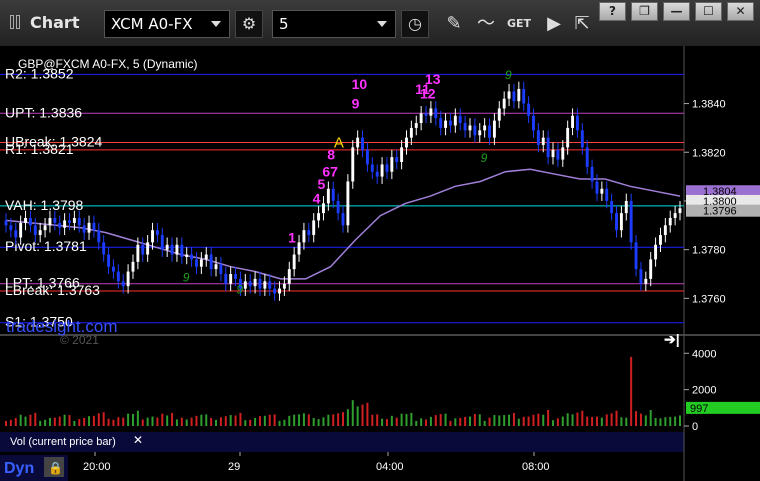 This screenshot has width=760, height=481. Describe the element at coordinates (334, 24) in the screenshot. I see `interval-selector: 5` at that location.